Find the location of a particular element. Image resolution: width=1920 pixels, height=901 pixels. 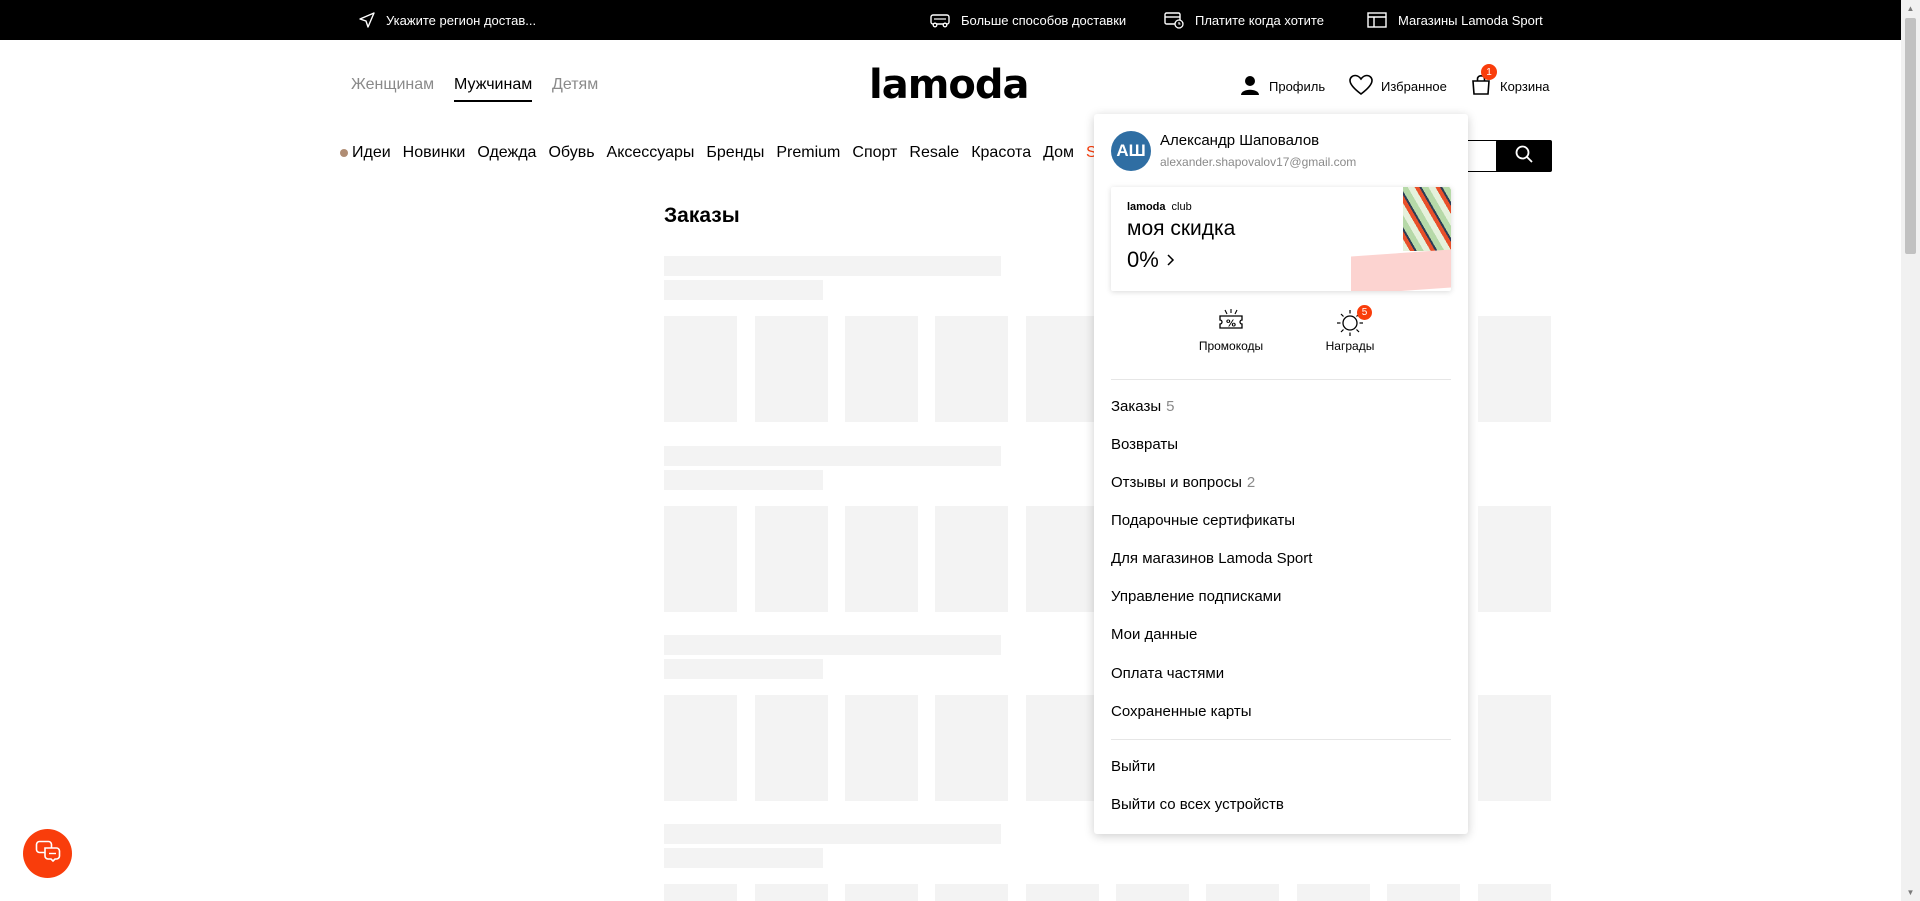

tab-kids: Детям is located at coordinates (575, 89).